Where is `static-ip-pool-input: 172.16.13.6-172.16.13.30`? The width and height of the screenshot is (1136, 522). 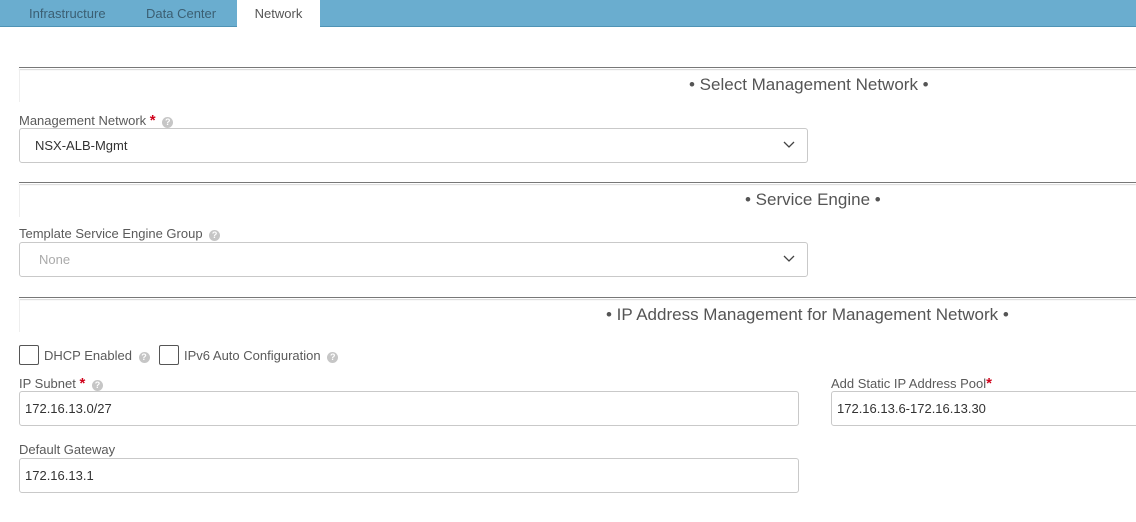
static-ip-pool-input: 172.16.13.6-172.16.13.30 is located at coordinates (983, 408).